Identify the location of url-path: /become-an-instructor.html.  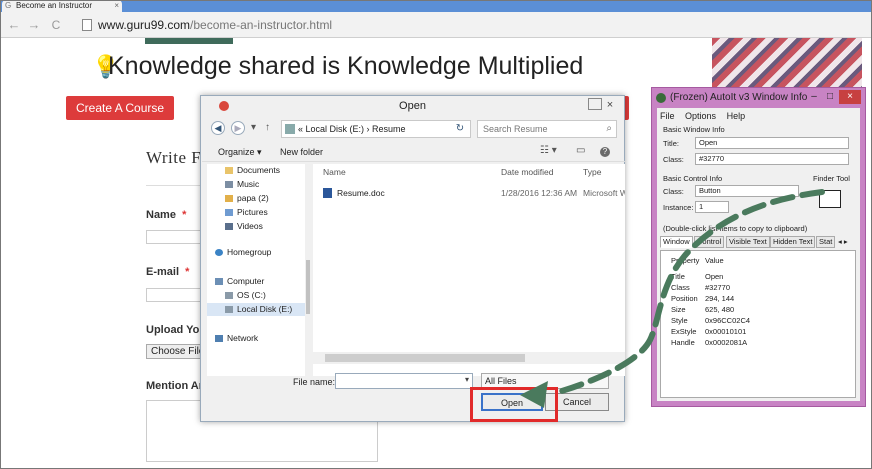
(261, 25).